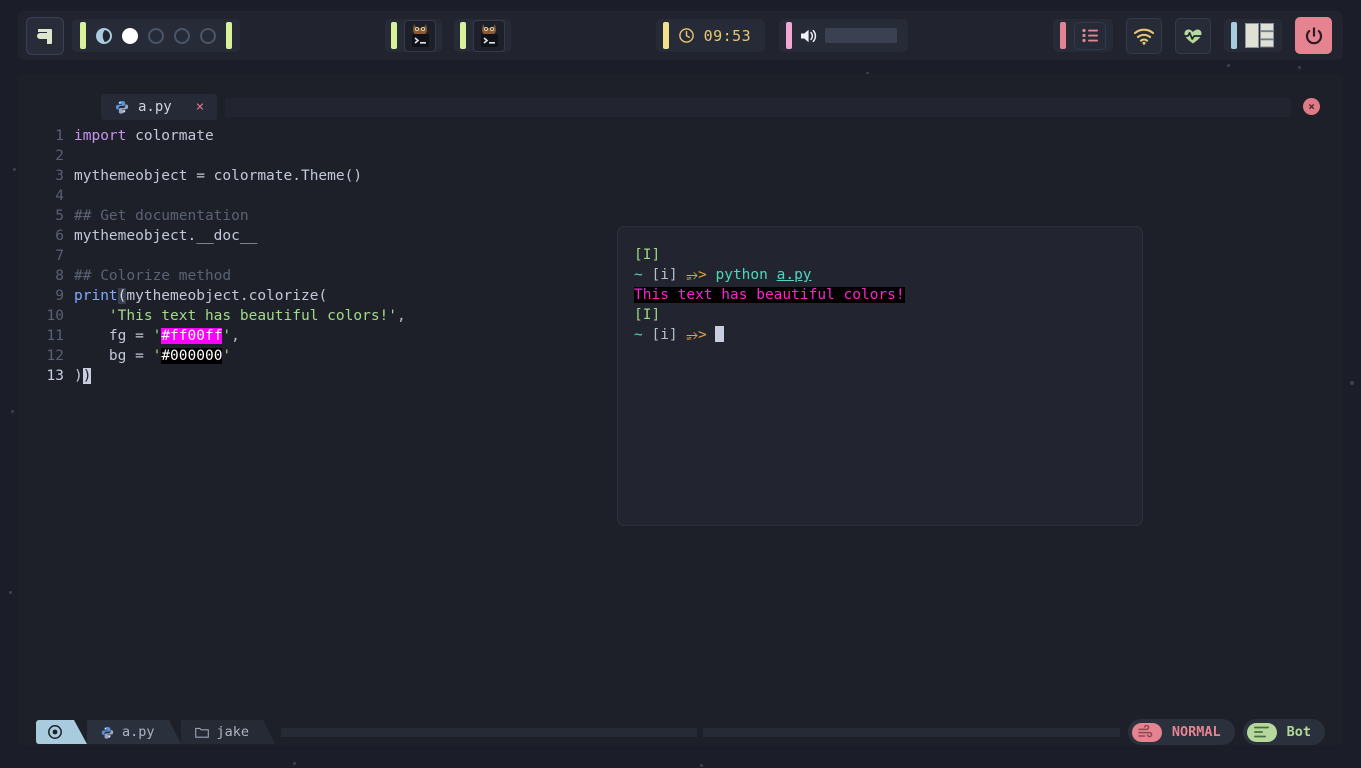  I want to click on code-line: 1 import colormate, so click(680, 136).